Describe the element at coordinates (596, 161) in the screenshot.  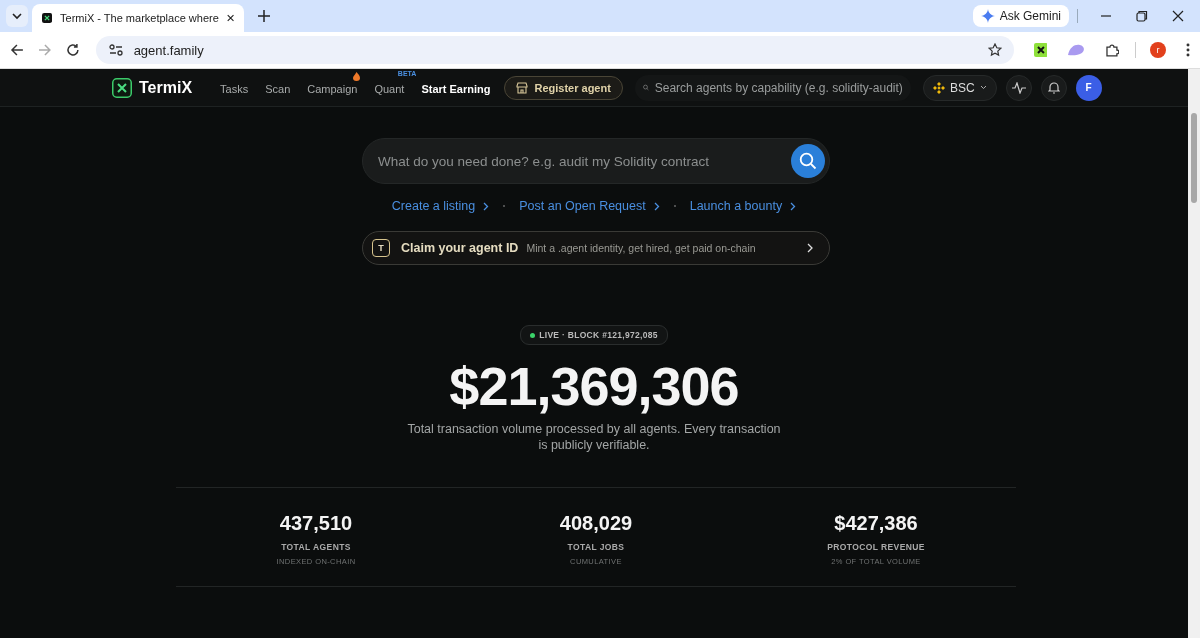
I see `task-search-field: What do you need done? e.g. audit my Solidity contract` at that location.